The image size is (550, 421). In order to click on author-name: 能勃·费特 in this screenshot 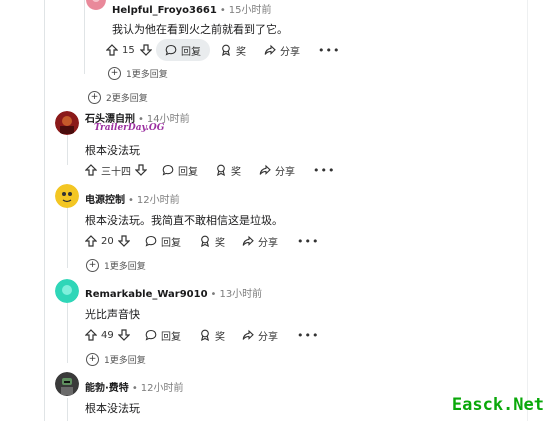, I will do `click(107, 388)`.